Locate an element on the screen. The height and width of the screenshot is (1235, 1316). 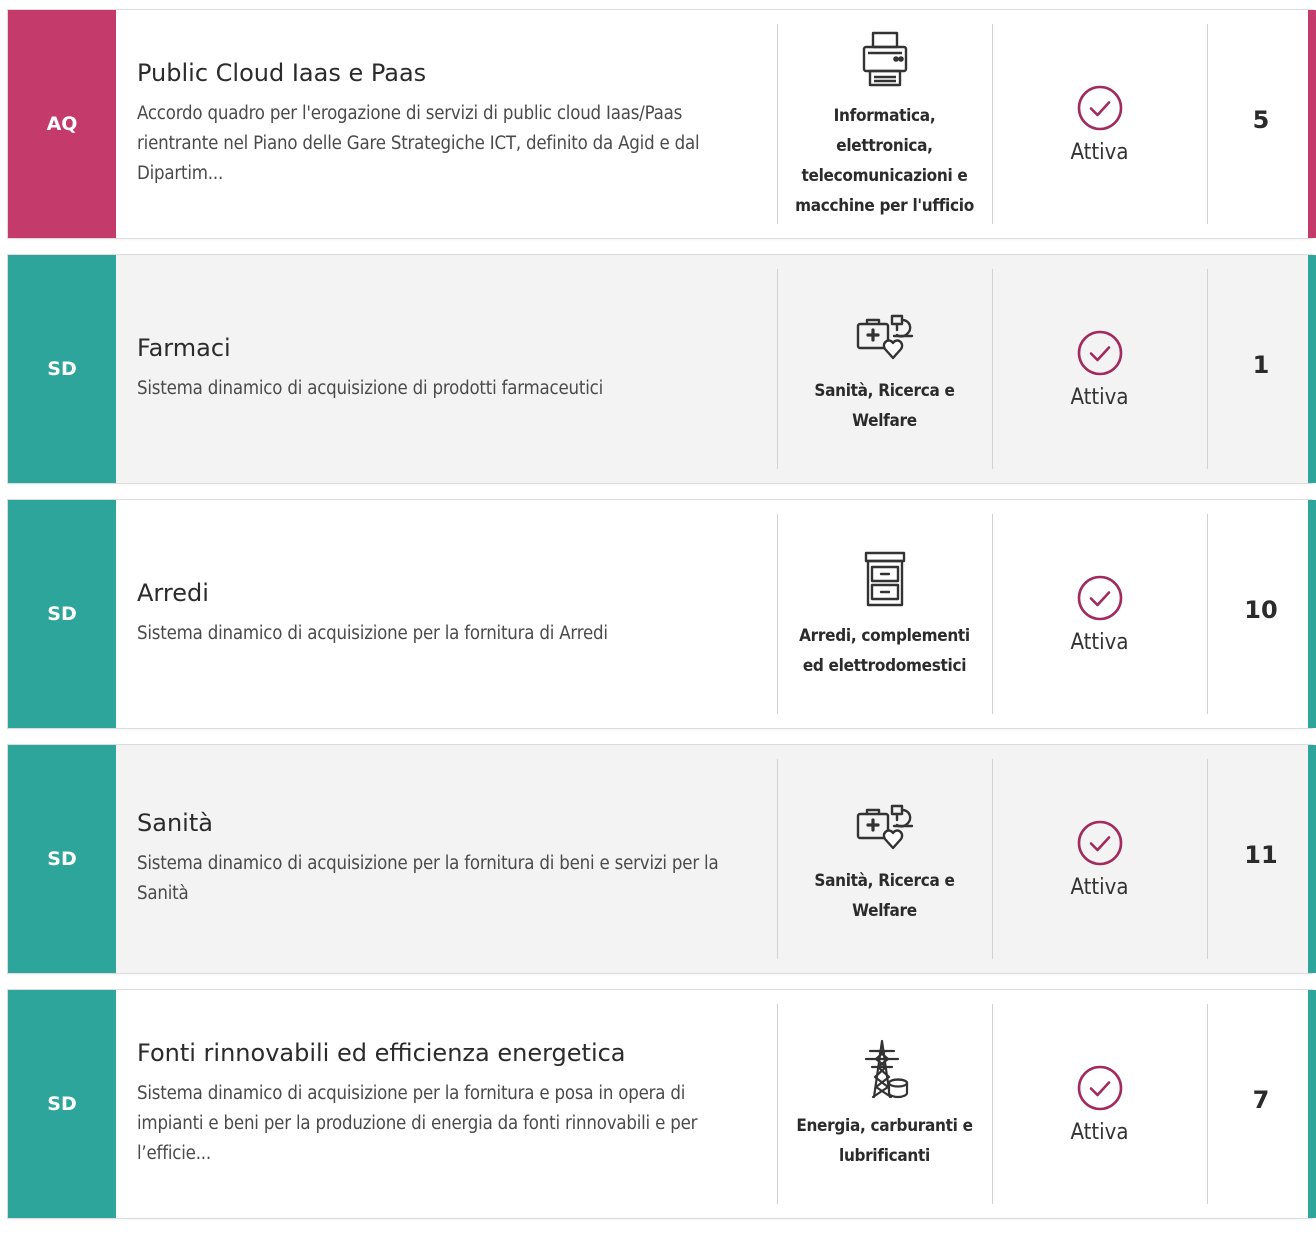
initiative-title: Public Cloud Iaas e Paas is located at coordinates (457, 73).